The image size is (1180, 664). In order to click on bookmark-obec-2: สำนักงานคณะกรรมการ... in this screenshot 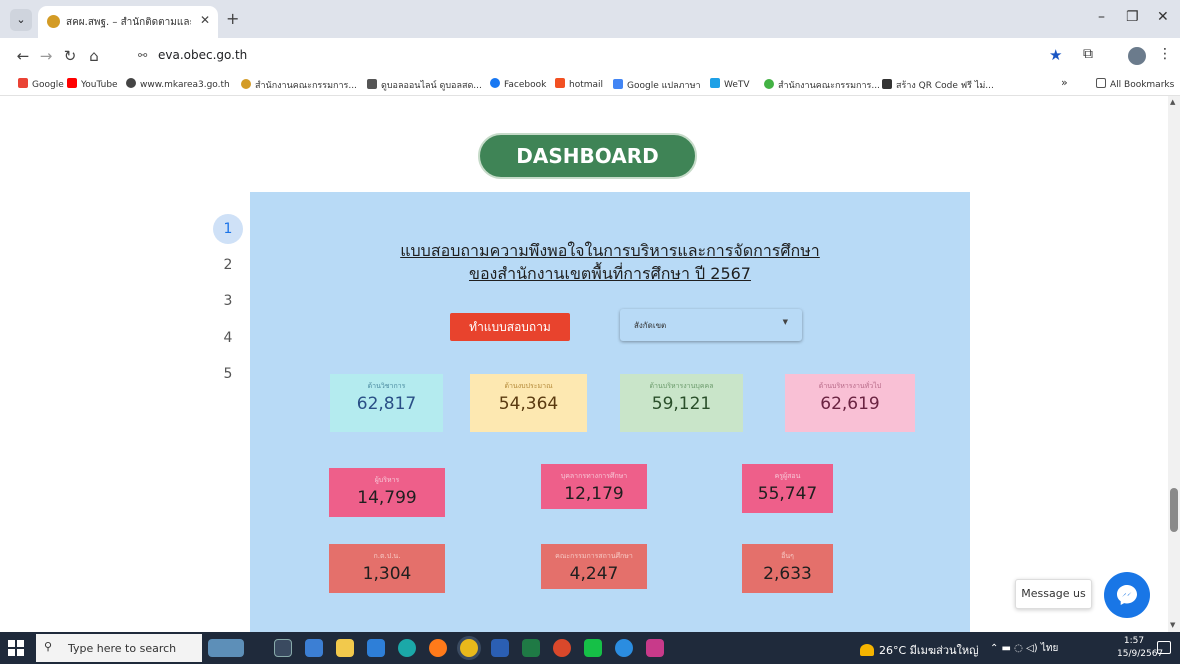, I will do `click(822, 85)`.